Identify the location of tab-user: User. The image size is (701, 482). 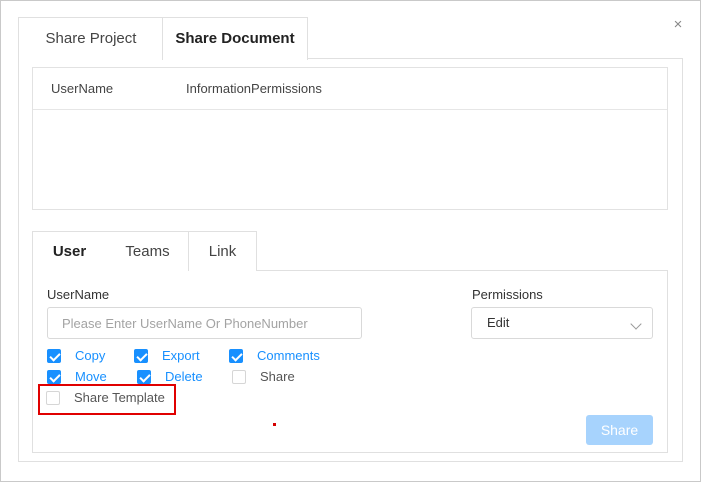
(69, 251).